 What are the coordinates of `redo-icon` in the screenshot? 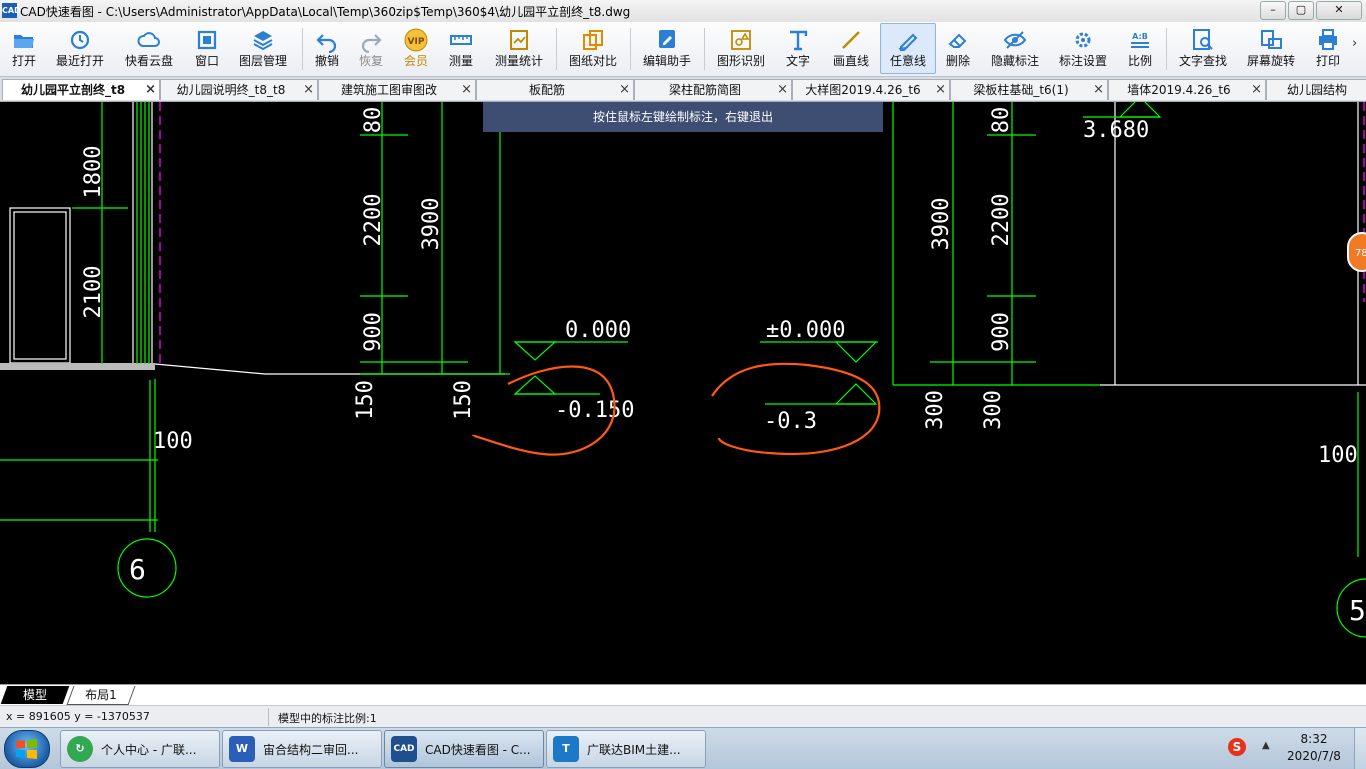 It's located at (371, 40).